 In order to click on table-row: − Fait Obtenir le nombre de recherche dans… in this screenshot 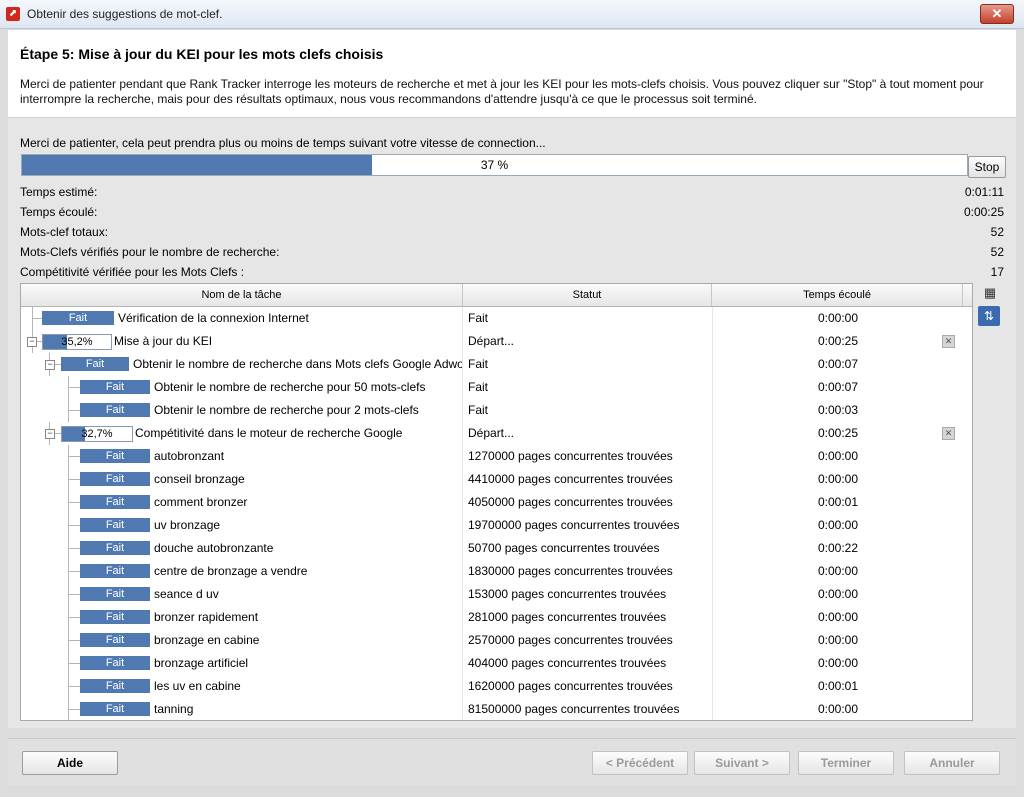, I will do `click(496, 364)`.